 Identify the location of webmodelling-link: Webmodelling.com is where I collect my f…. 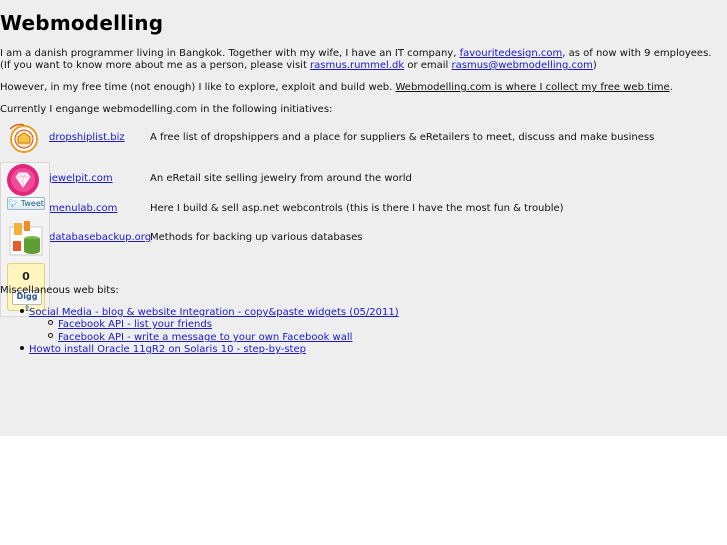
(533, 87).